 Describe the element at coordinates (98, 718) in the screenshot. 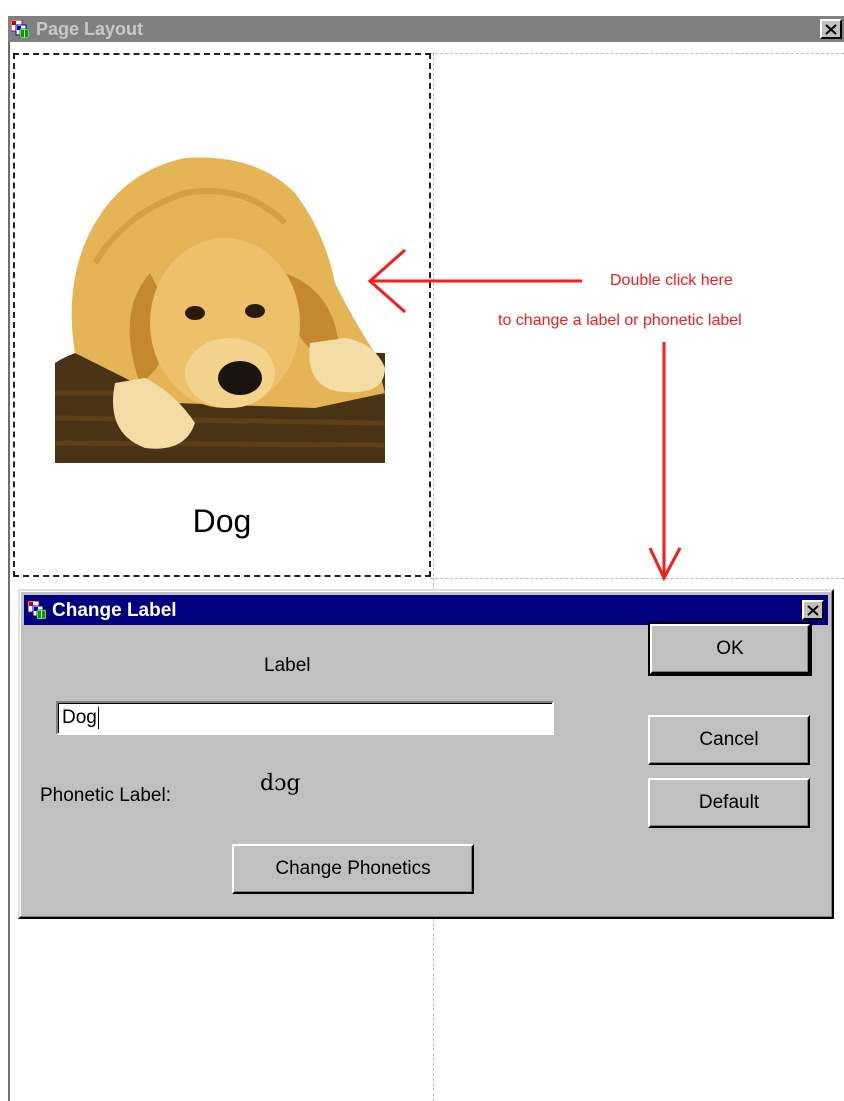

I see `text-caret` at that location.